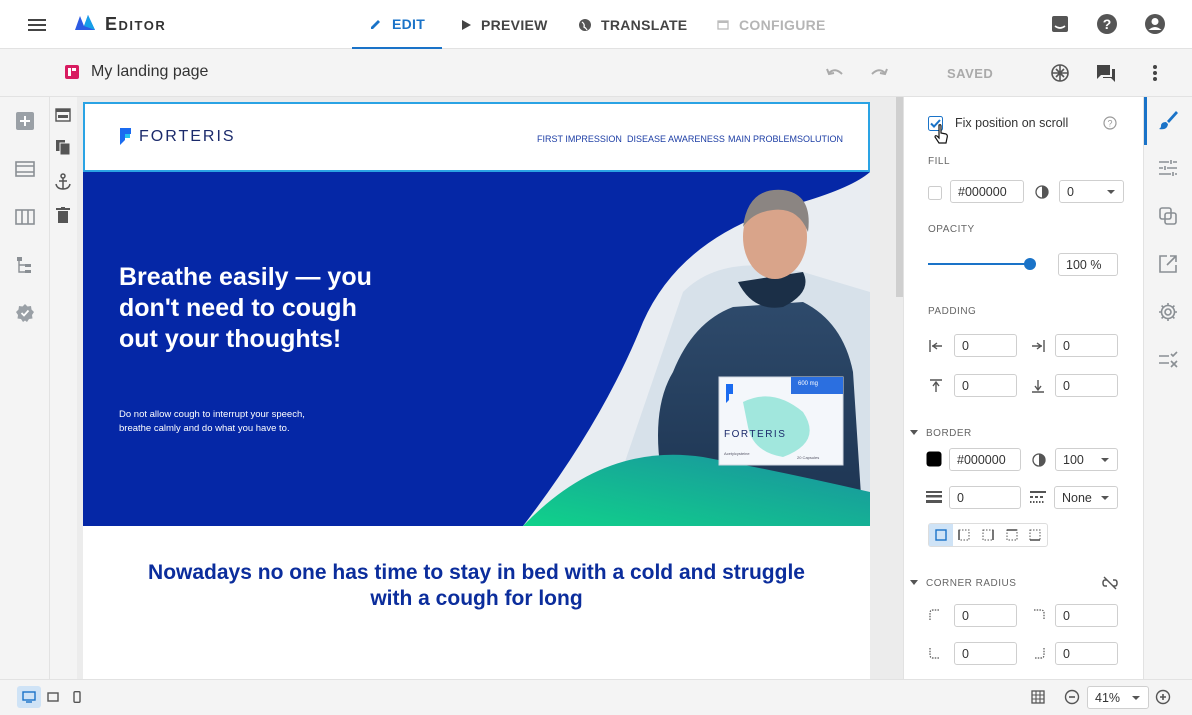 The image size is (1192, 715). Describe the element at coordinates (936, 346) in the screenshot. I see `padding-left-icon` at that location.